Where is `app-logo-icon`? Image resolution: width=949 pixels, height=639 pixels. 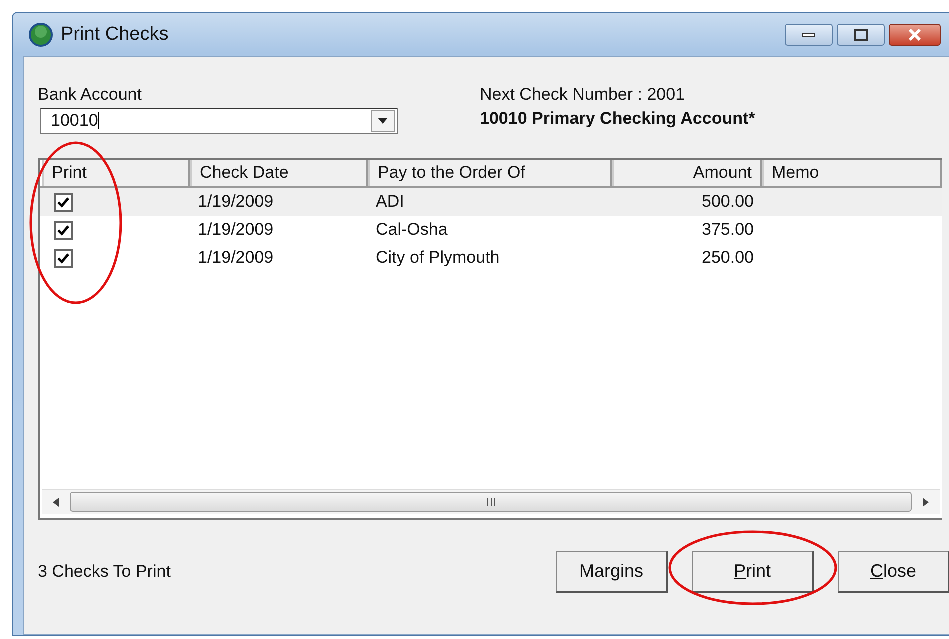 app-logo-icon is located at coordinates (41, 34).